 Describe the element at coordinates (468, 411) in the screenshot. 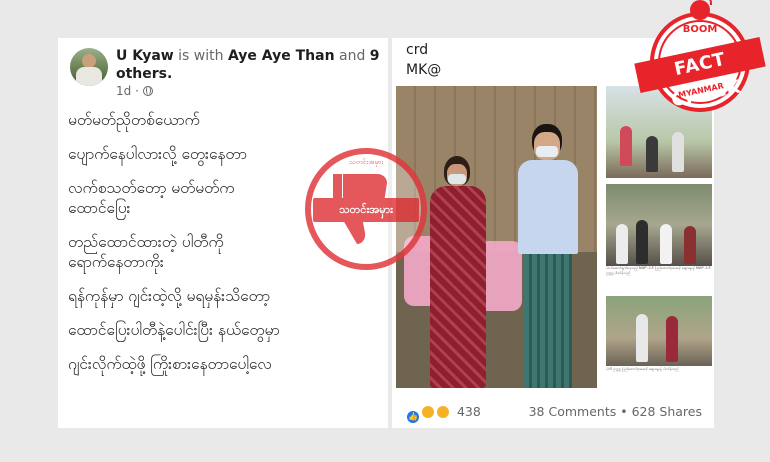

I see `reaction-count: 438` at that location.